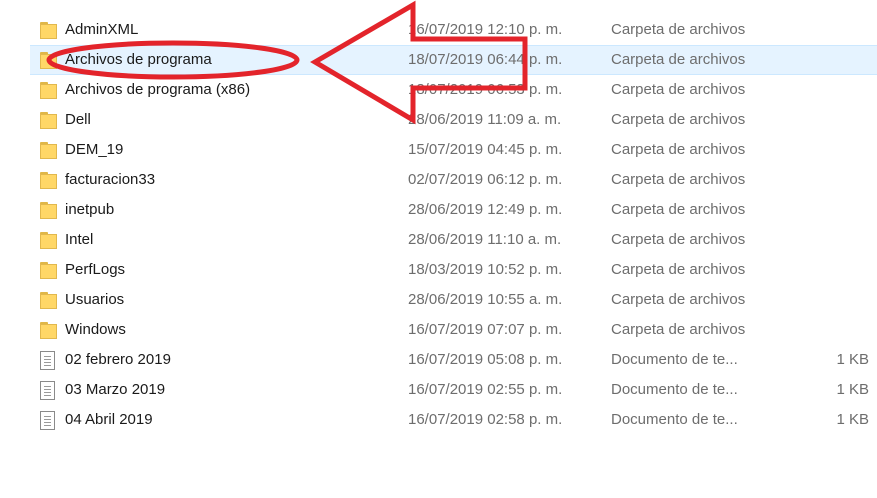 This screenshot has height=498, width=877. What do you see at coordinates (138, 59) in the screenshot?
I see `file-name: Archivos de programa` at bounding box center [138, 59].